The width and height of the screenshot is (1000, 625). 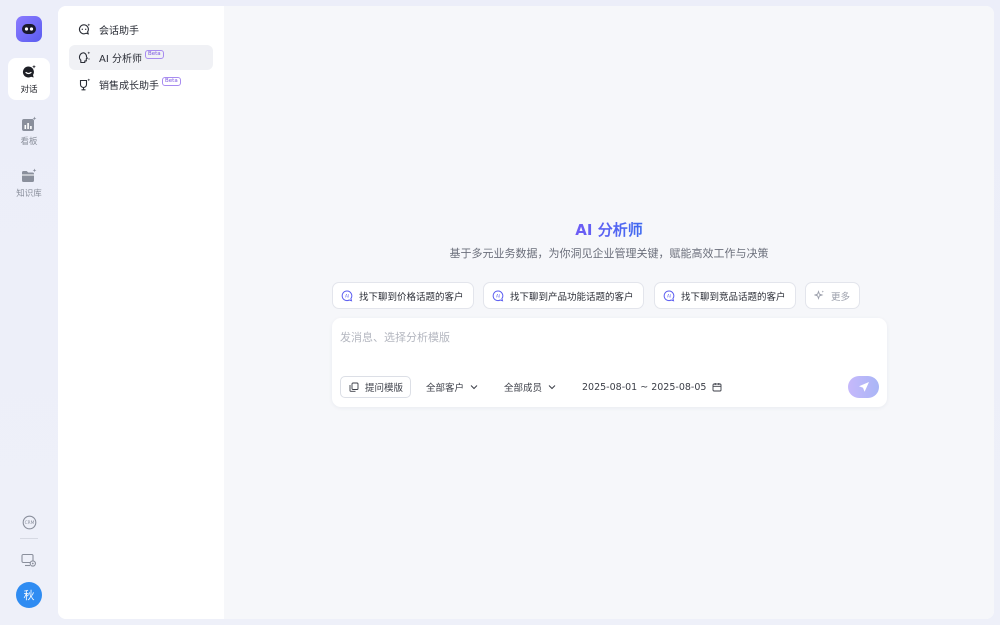 I want to click on message-input, so click(x=590, y=337).